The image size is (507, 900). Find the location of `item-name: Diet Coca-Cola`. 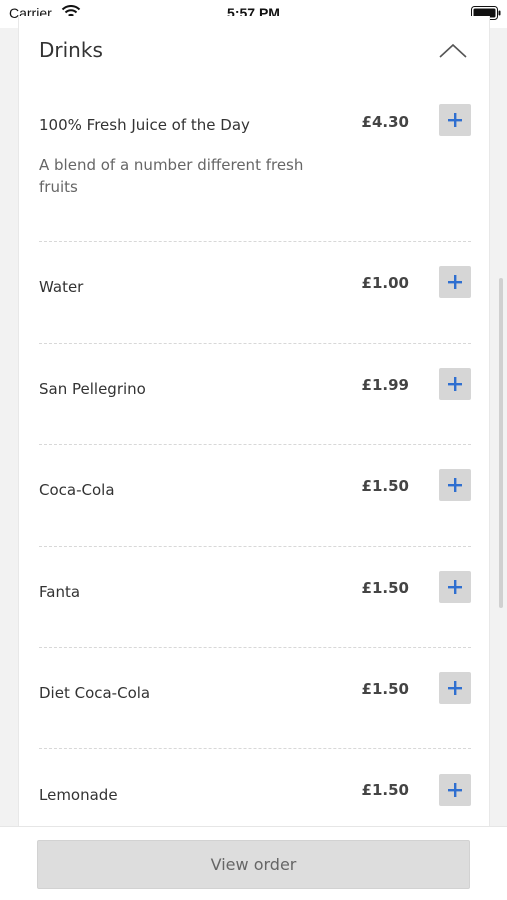

item-name: Diet Coca-Cola is located at coordinates (95, 693).